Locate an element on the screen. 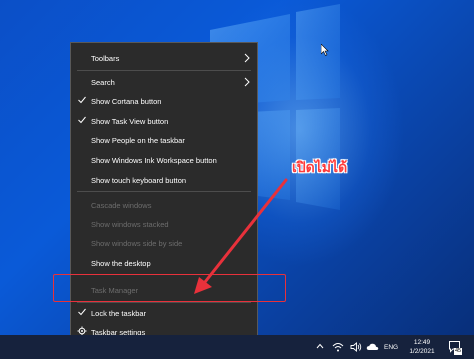  menu-item-lock-the-taskbar: Lock the taskbar is located at coordinates (164, 313).